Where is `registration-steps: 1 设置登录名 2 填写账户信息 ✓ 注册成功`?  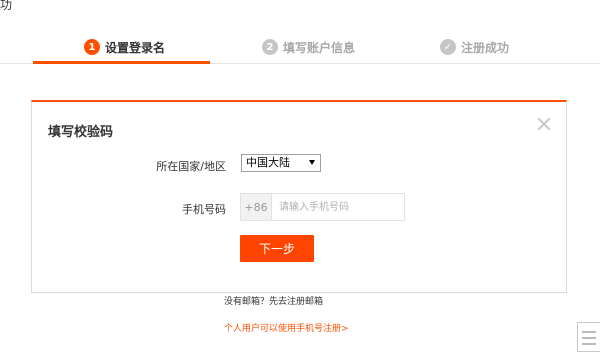
registration-steps: 1 设置登录名 2 填写账户信息 ✓ 注册成功 is located at coordinates (300, 47).